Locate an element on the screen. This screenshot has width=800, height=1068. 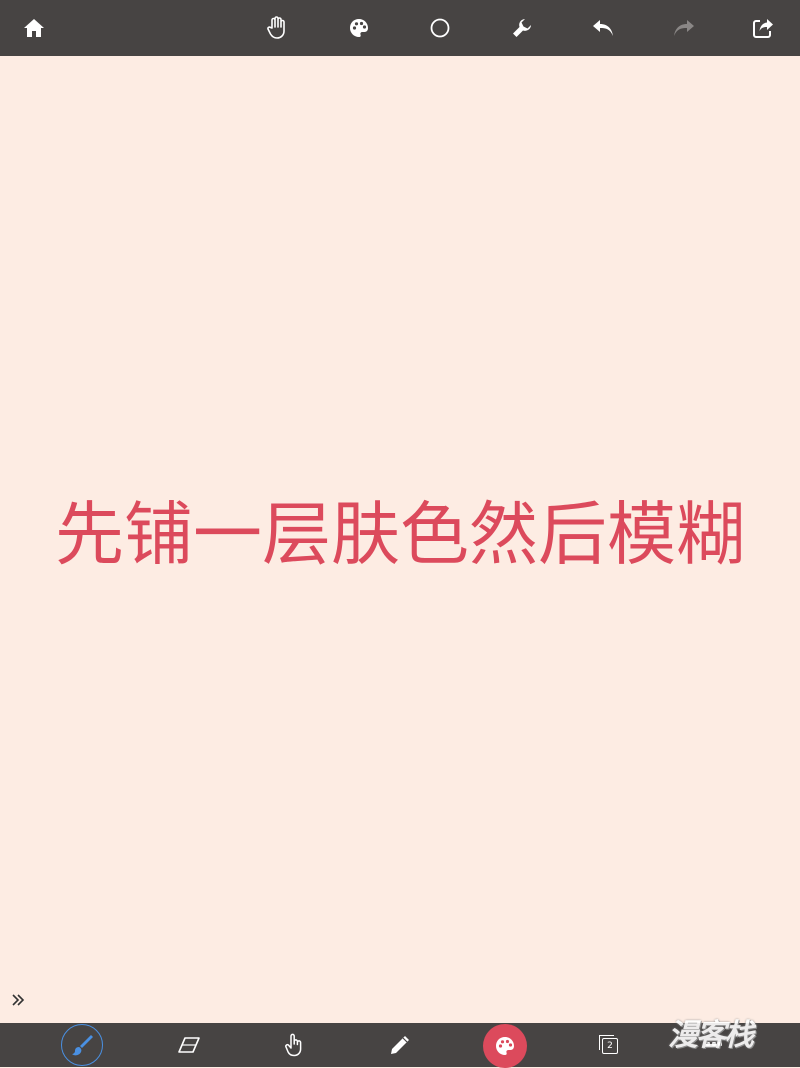
layers-icon: 2 is located at coordinates (608, 1044).